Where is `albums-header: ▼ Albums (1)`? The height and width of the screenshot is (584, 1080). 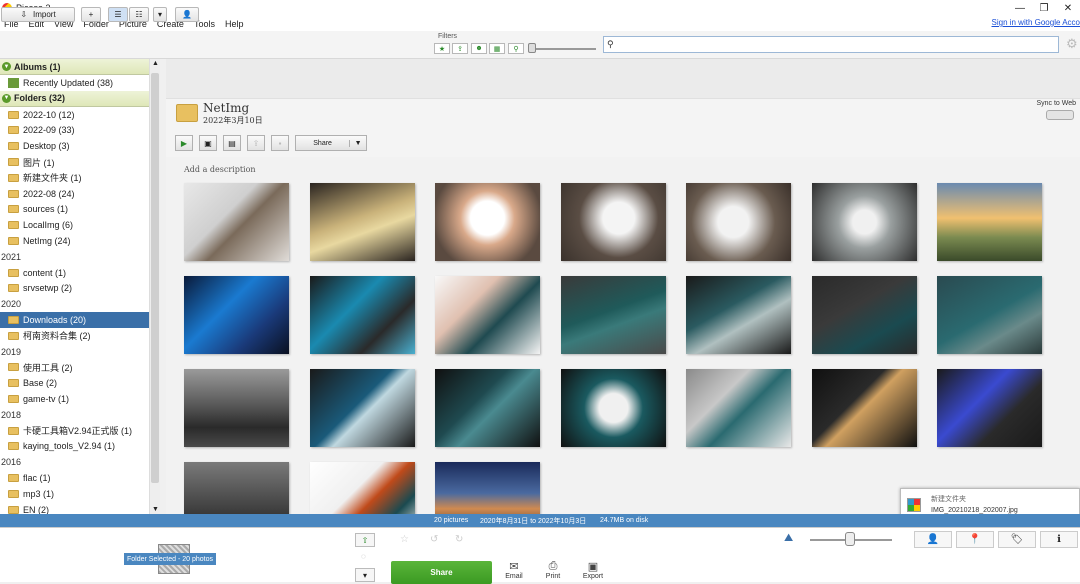
albums-header: ▼ Albums (1) is located at coordinates (79, 67).